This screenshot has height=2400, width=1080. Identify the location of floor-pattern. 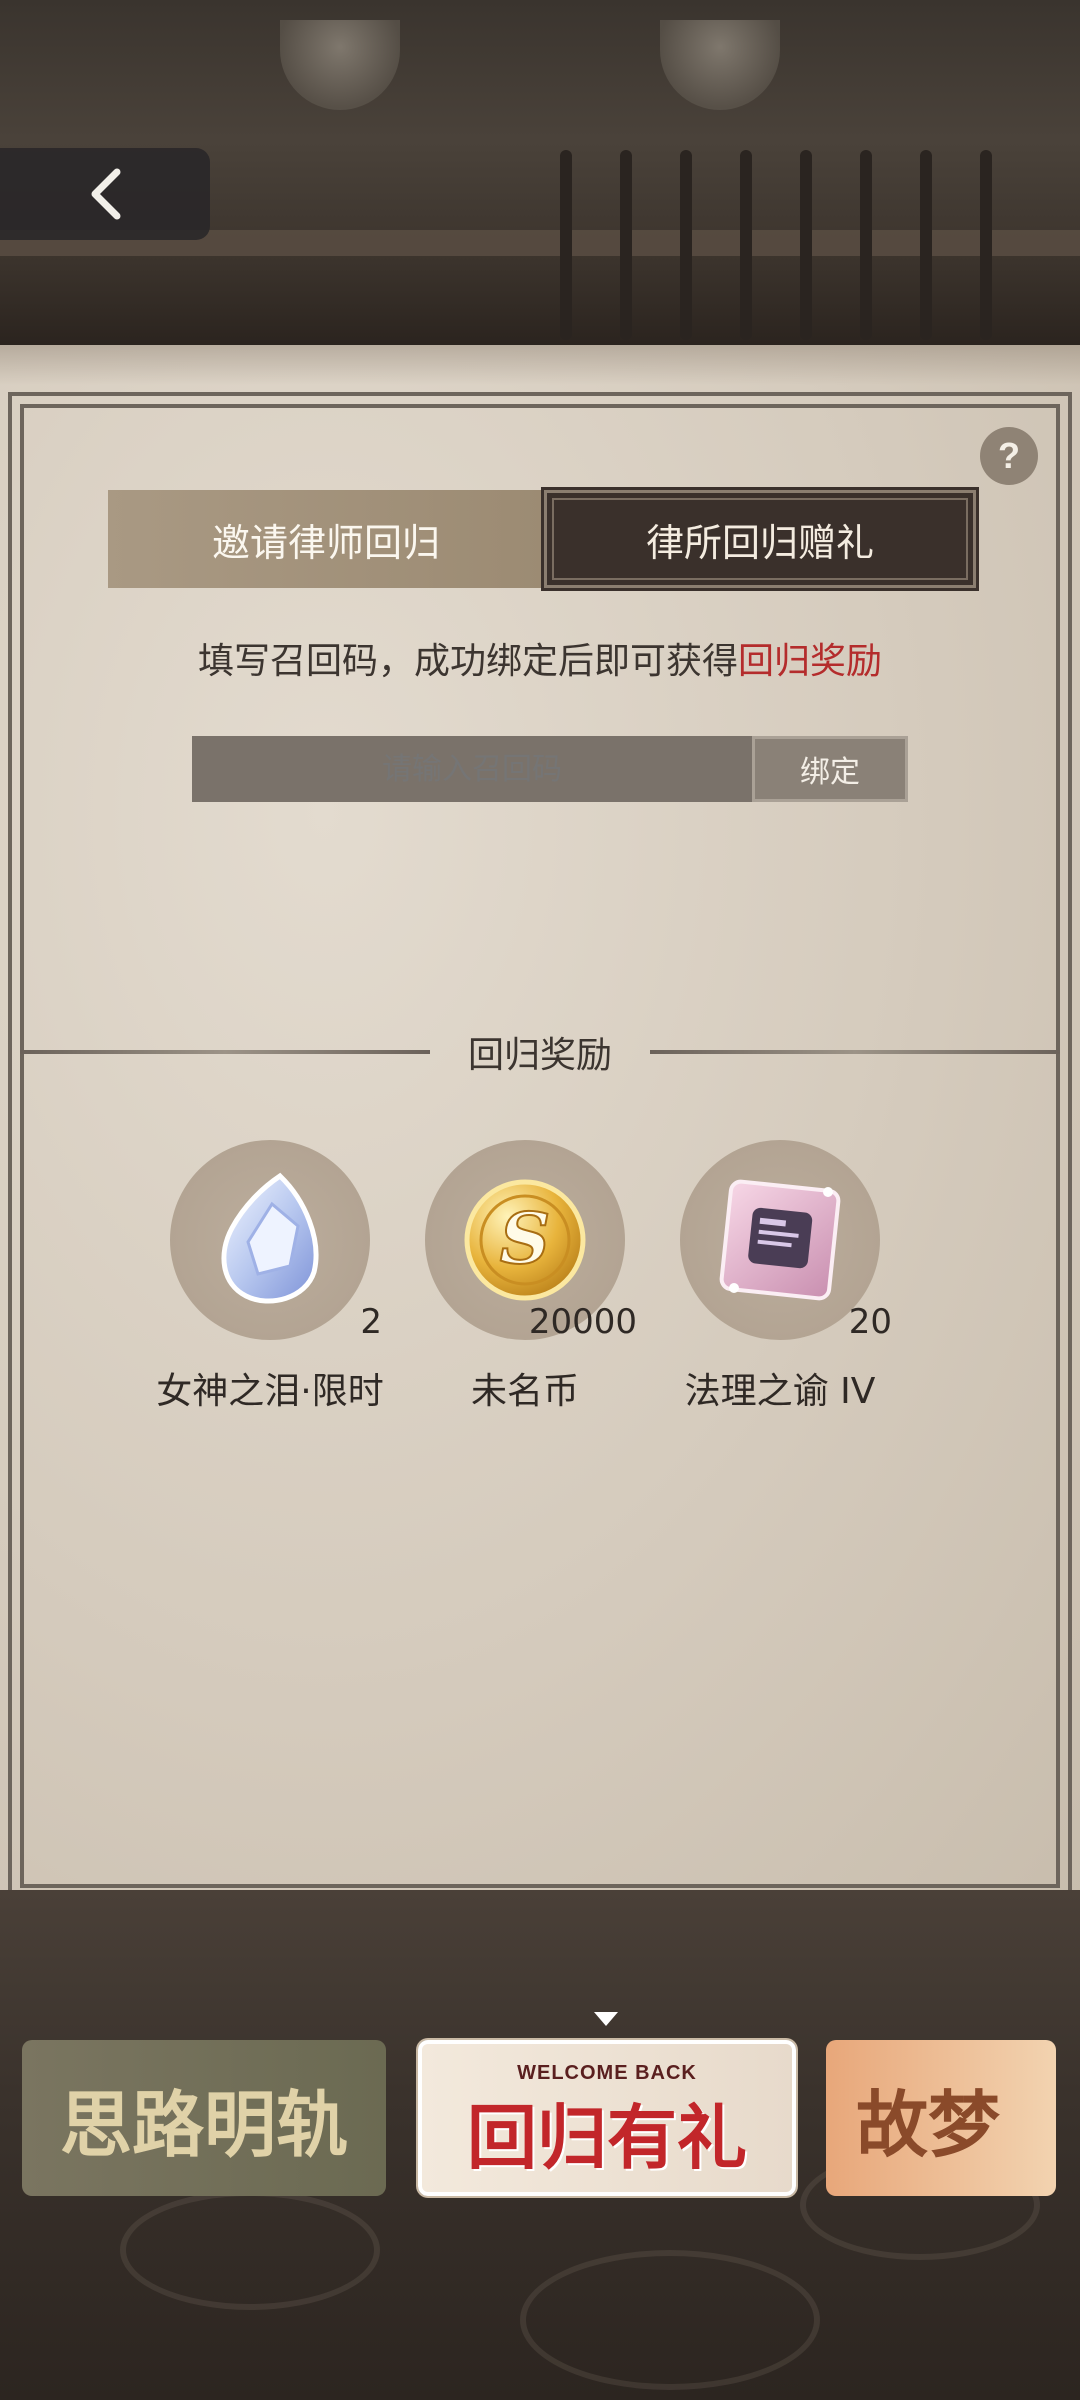
(670, 2320).